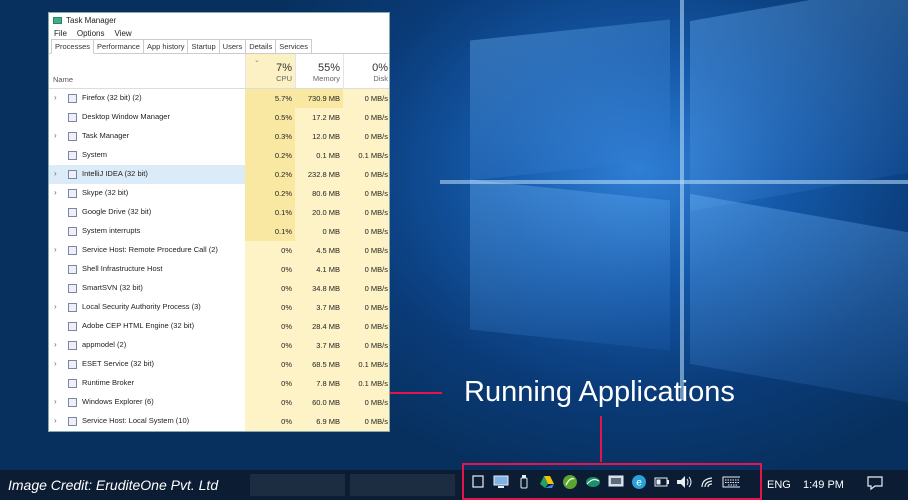 This screenshot has width=908, height=500. Describe the element at coordinates (232, 46) in the screenshot. I see `tab-users: Users` at that location.